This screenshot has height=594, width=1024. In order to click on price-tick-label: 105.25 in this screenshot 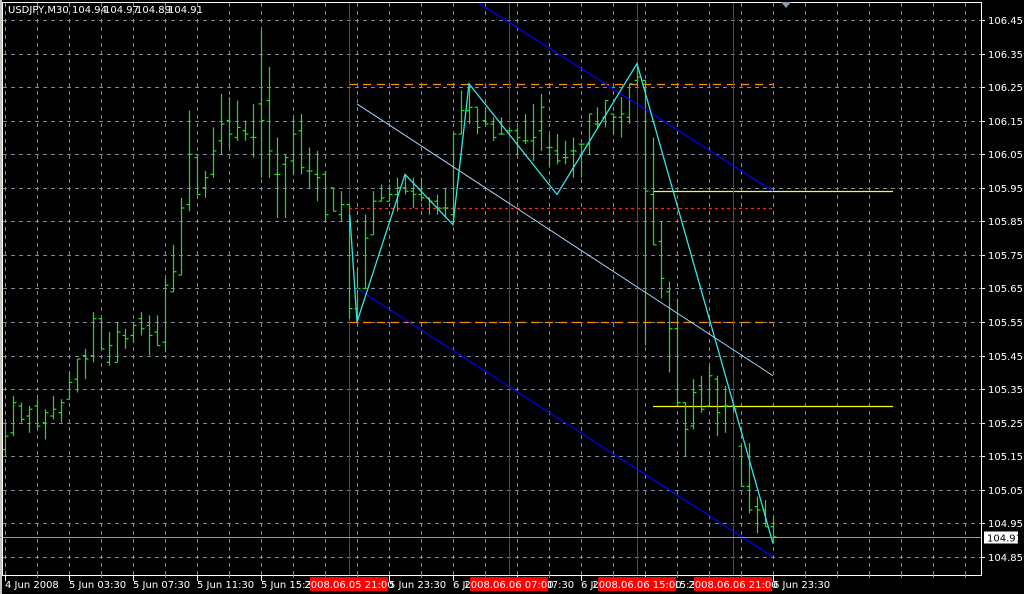, I will do `click(1005, 424)`.